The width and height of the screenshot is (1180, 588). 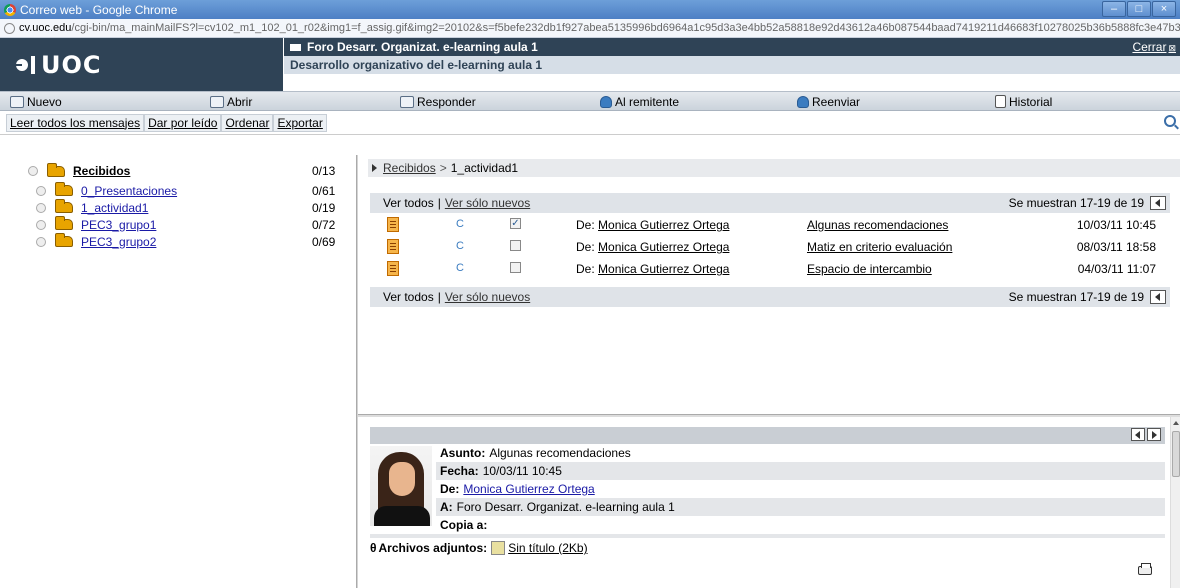 I want to click on message-date: 08/03/11 18:58, so click(x=1116, y=247).